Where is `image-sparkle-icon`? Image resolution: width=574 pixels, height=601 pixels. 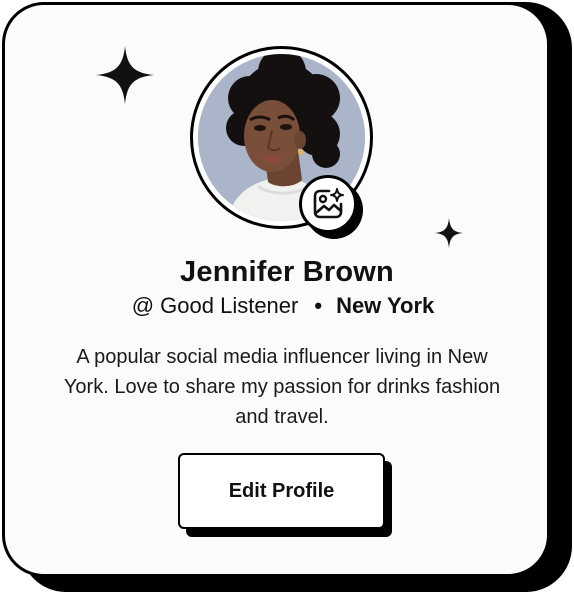
image-sparkle-icon is located at coordinates (328, 203).